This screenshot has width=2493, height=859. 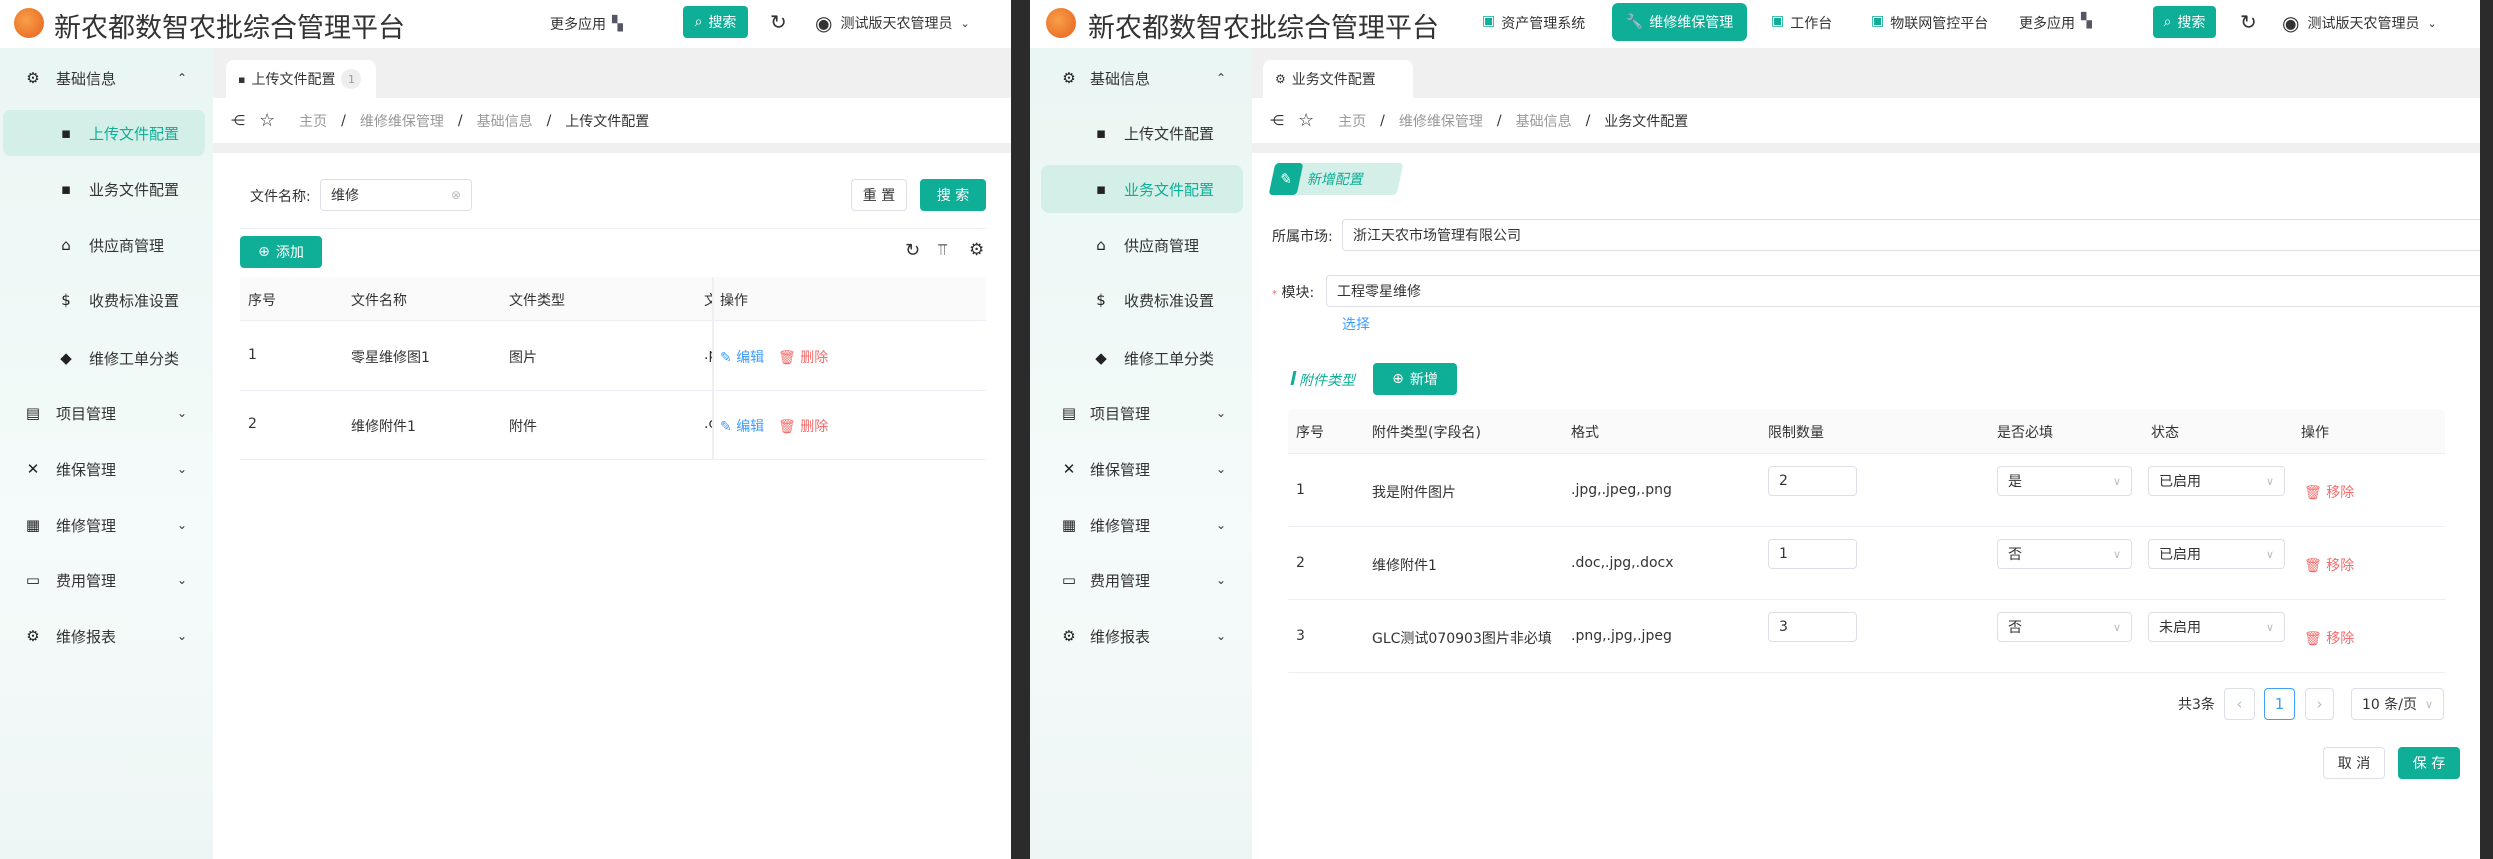 What do you see at coordinates (814, 427) in the screenshot?
I see `label: 删除` at bounding box center [814, 427].